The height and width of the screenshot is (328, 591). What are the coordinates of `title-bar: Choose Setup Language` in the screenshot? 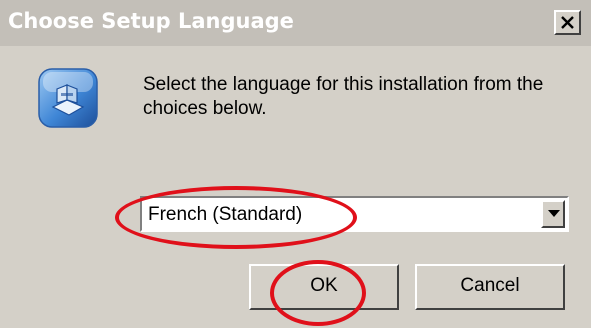 It's located at (295, 23).